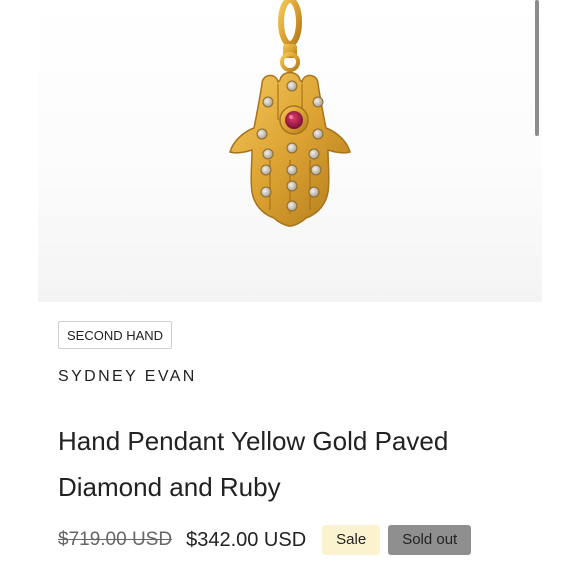 The width and height of the screenshot is (580, 580). Describe the element at coordinates (127, 376) in the screenshot. I see `product-vendor: SYDNEY EVAN` at that location.